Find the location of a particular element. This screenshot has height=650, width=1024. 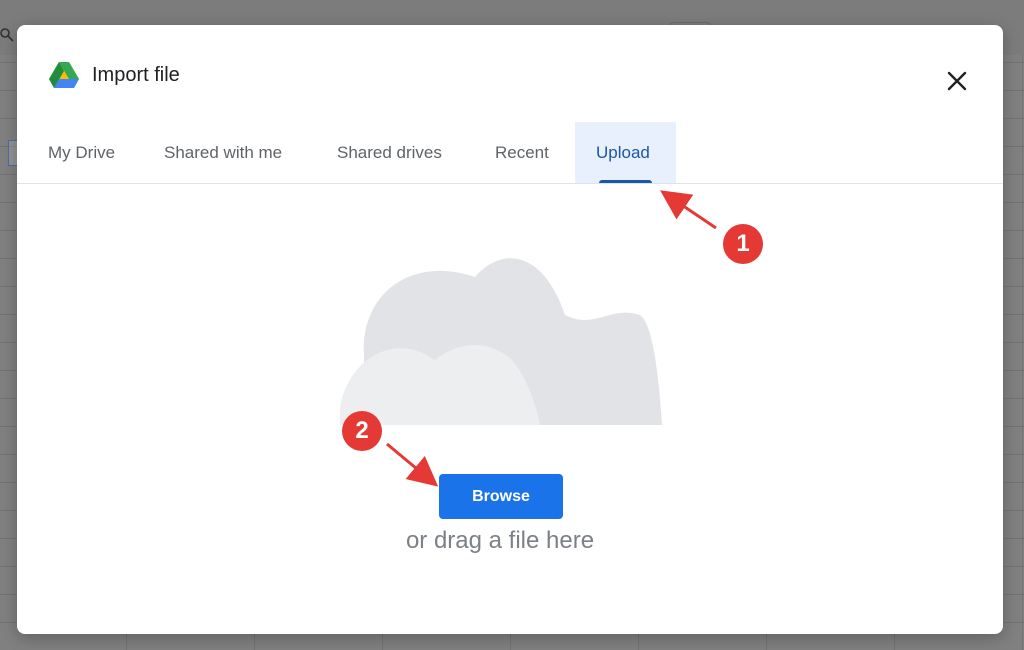

close-button is located at coordinates (957, 81).